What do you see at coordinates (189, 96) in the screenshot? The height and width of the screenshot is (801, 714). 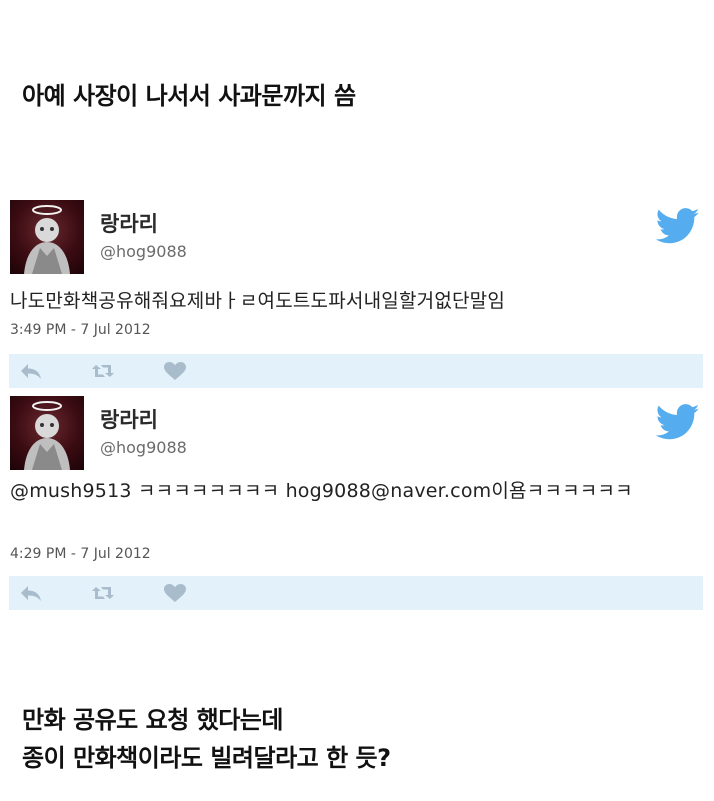 I see `post-heading: 아예 사장이 나서서 사과문까지 씀` at bounding box center [189, 96].